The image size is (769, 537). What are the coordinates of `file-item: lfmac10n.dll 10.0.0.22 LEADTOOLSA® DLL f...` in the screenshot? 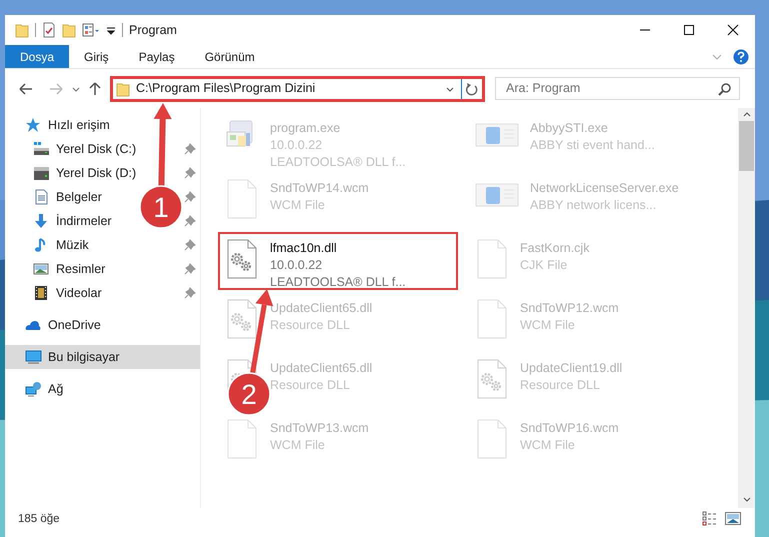 It's located at (338, 261).